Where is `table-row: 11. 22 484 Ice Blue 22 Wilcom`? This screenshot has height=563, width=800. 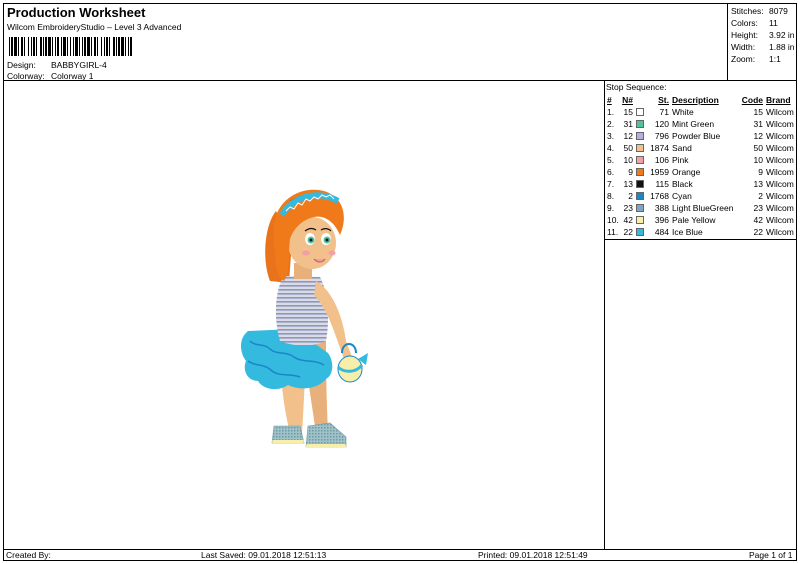
table-row: 11. 22 484 Ice Blue 22 Wilcom is located at coordinates (700, 232).